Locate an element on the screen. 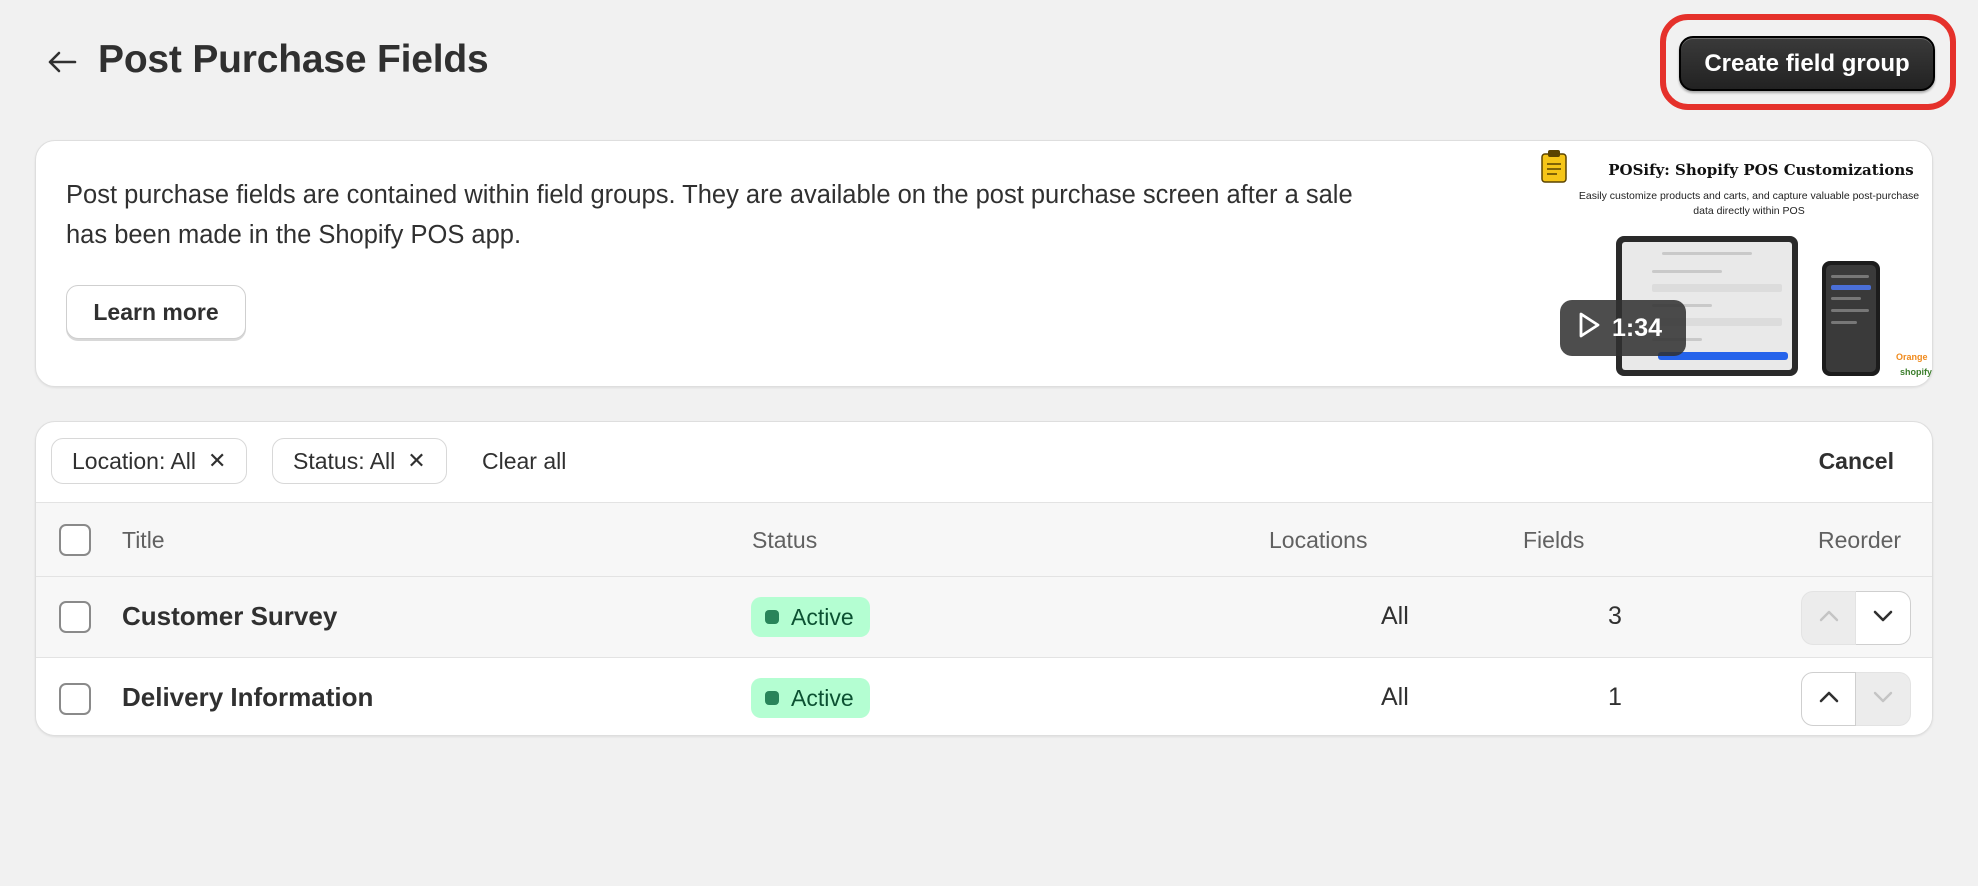  location-filter-pill: Location: All ✕ is located at coordinates (149, 461).